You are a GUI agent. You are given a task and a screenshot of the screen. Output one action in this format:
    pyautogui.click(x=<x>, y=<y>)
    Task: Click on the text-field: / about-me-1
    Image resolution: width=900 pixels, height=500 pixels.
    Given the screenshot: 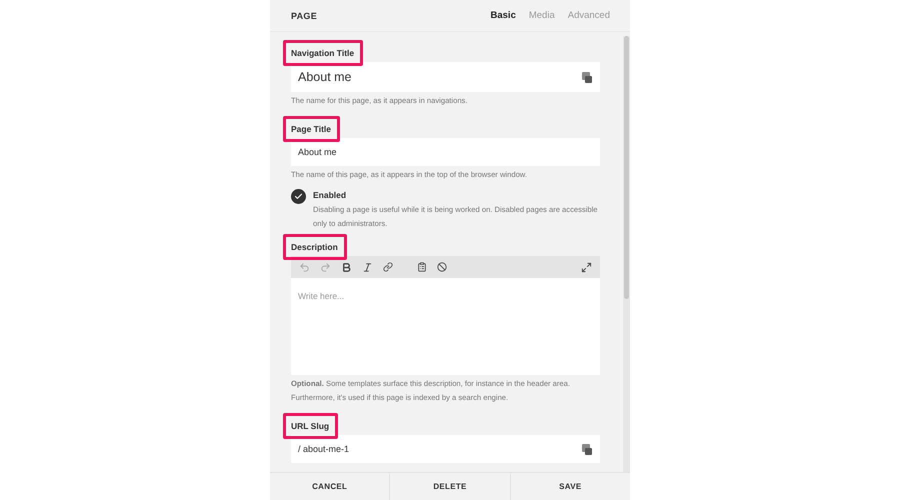 What is the action you would take?
    pyautogui.click(x=445, y=449)
    